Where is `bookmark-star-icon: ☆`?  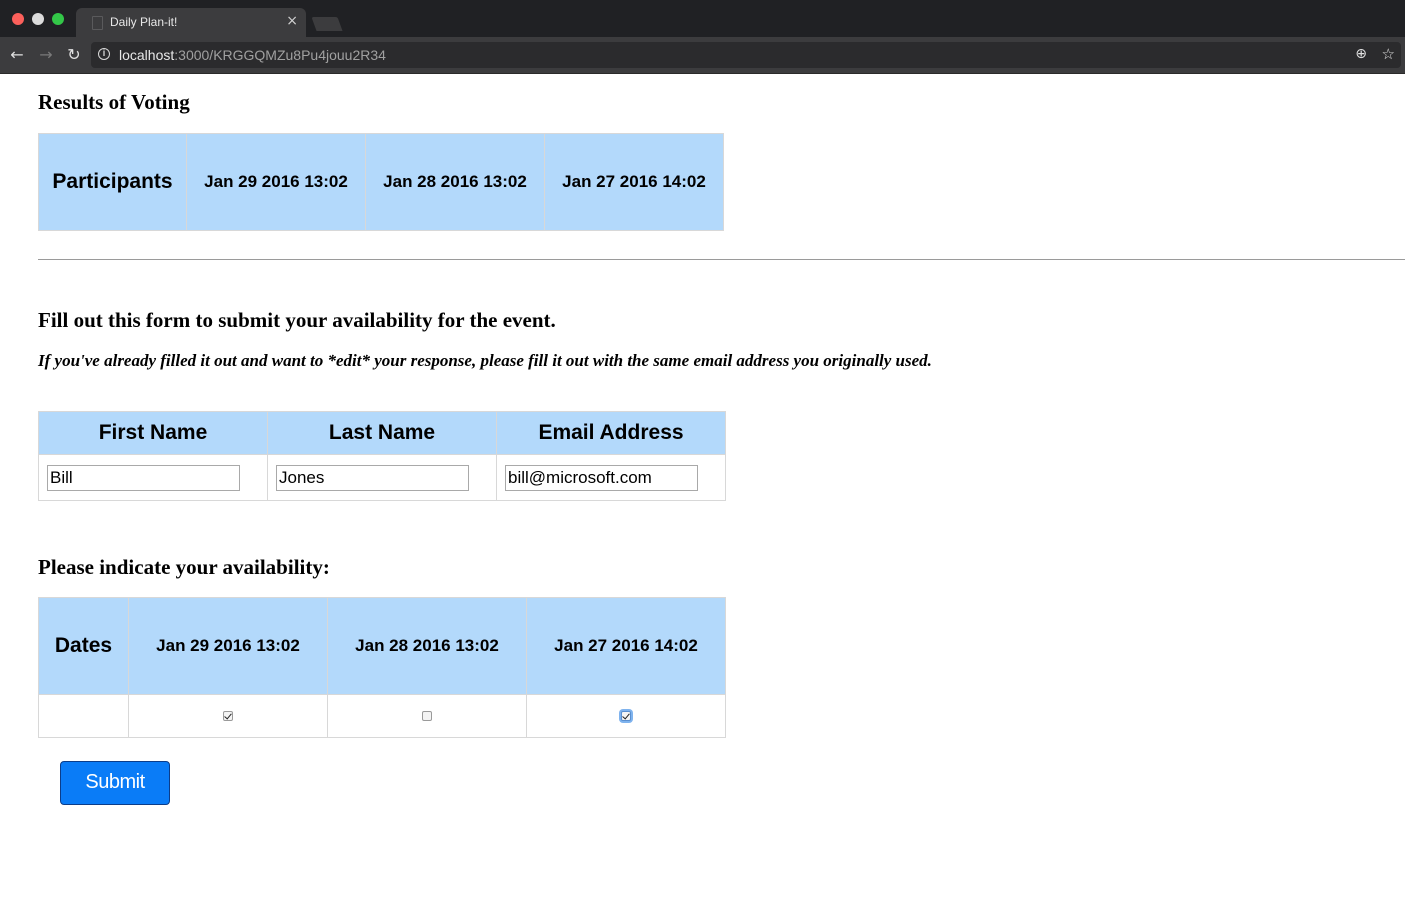
bookmark-star-icon: ☆ is located at coordinates (1388, 54).